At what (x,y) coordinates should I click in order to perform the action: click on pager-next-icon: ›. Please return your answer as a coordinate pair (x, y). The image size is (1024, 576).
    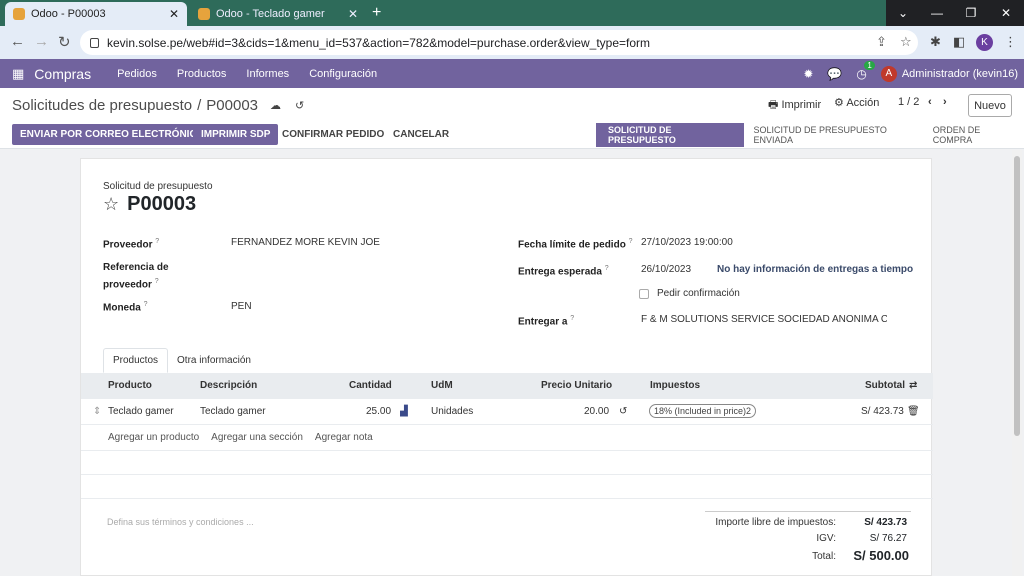
    Looking at the image, I should click on (945, 102).